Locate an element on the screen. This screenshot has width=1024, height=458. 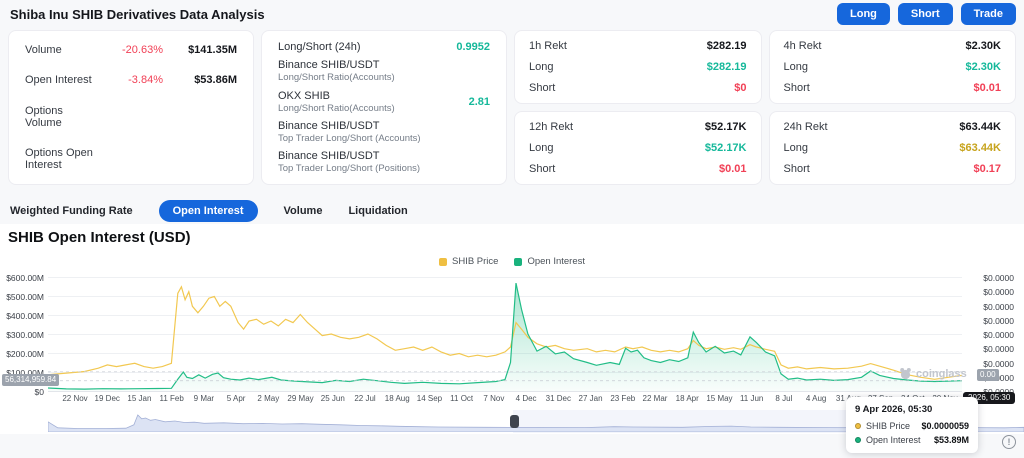
rekt-short-value: $0.01 is located at coordinates (987, 88).